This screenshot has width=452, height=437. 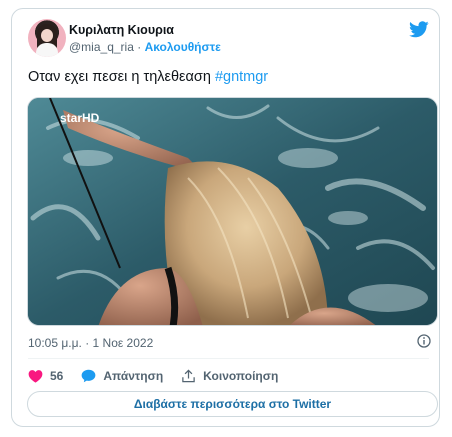 I want to click on reply-bubble-icon, so click(x=88, y=376).